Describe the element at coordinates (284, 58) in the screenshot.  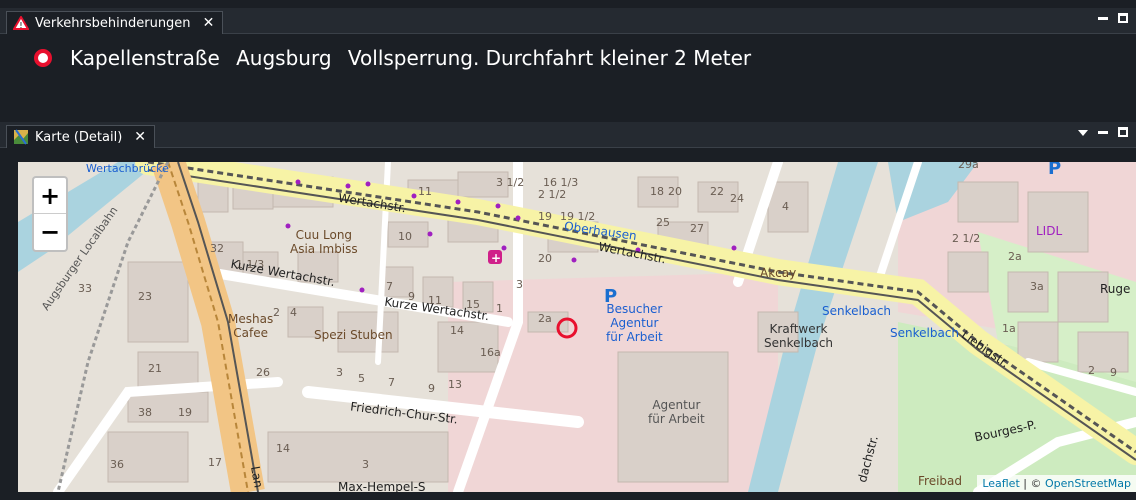
I see `message-city: Augsburg` at that location.